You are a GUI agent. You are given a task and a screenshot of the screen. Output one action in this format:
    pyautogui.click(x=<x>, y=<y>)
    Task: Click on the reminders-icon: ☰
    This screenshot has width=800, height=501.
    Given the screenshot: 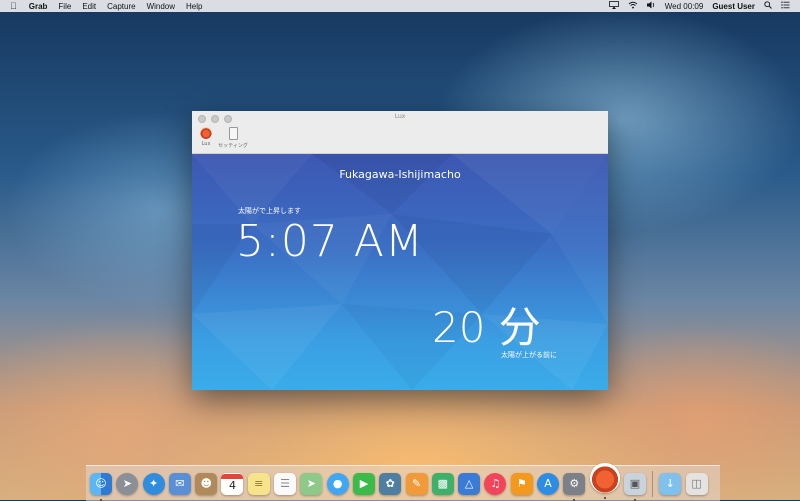 What is the action you would take?
    pyautogui.click(x=285, y=483)
    